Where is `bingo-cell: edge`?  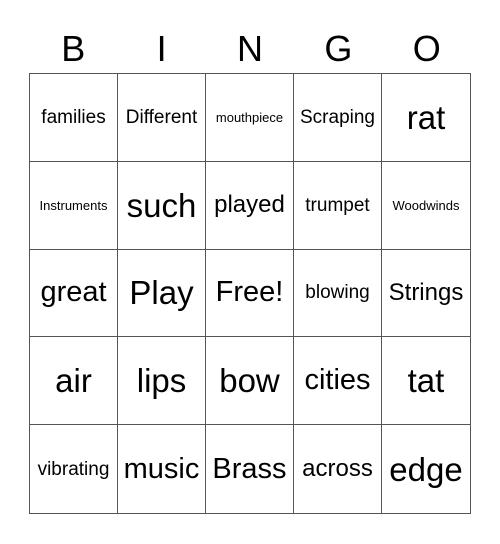
bingo-cell: edge is located at coordinates (426, 469).